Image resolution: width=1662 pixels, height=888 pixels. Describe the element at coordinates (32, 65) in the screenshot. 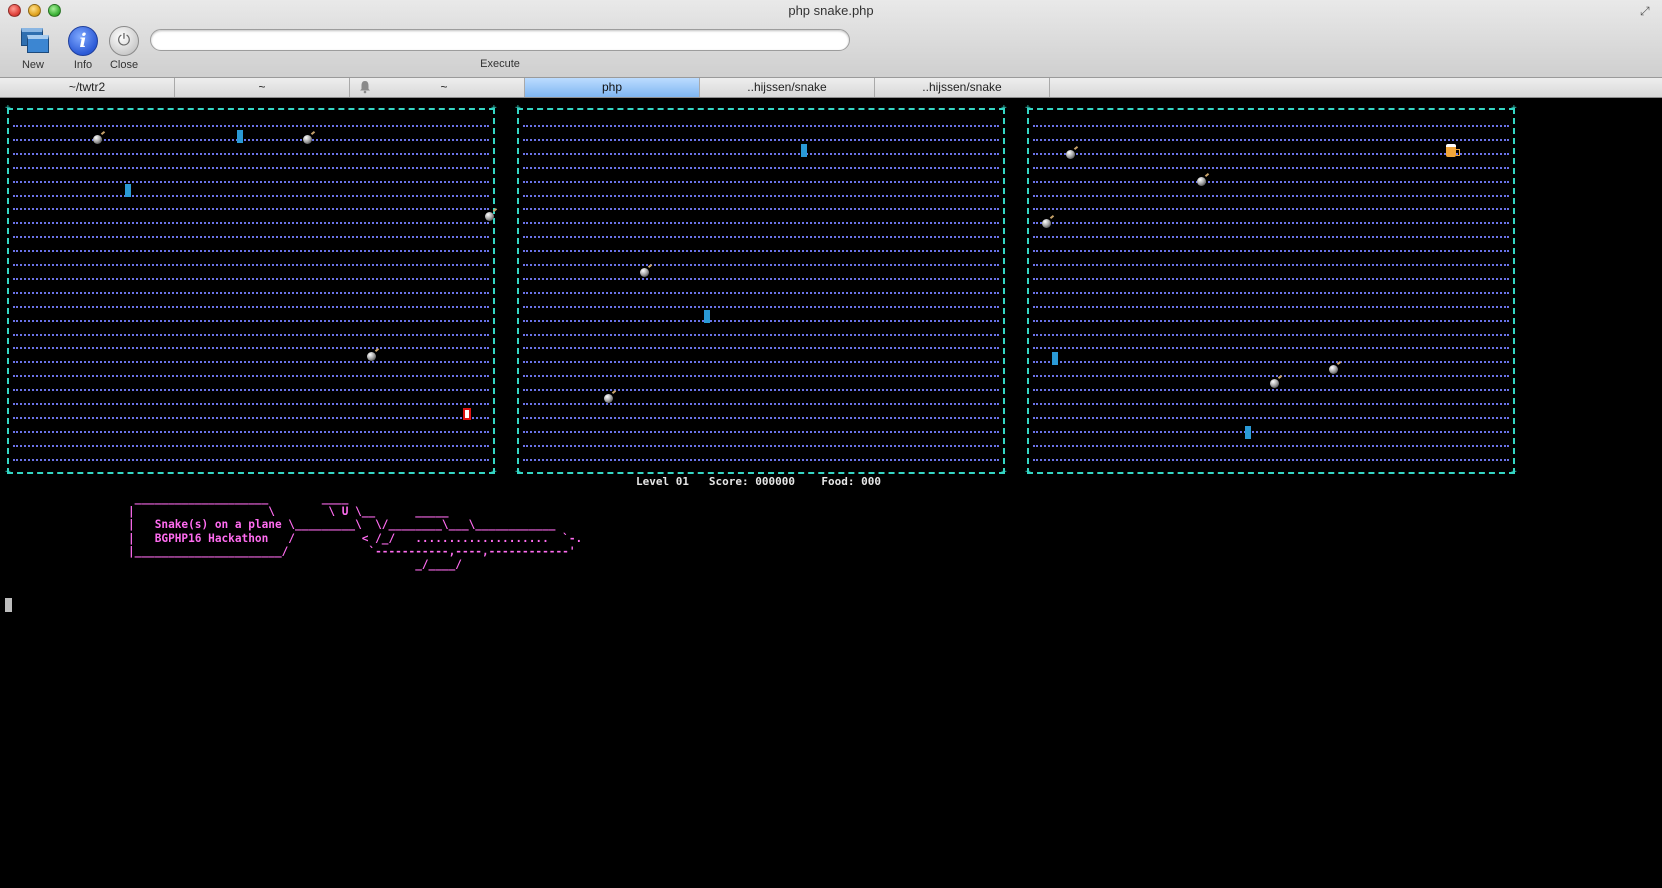

I see `new-label: New` at that location.